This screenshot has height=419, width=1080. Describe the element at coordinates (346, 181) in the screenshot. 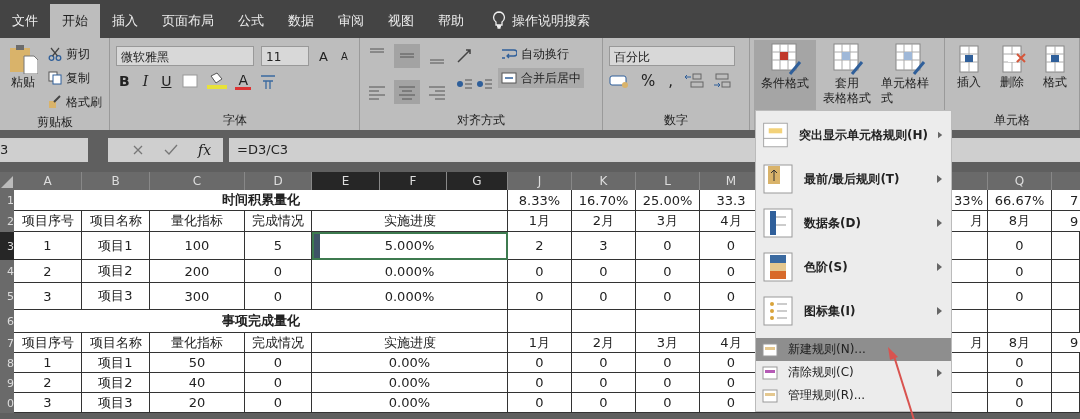

I see `column-header: E` at that location.